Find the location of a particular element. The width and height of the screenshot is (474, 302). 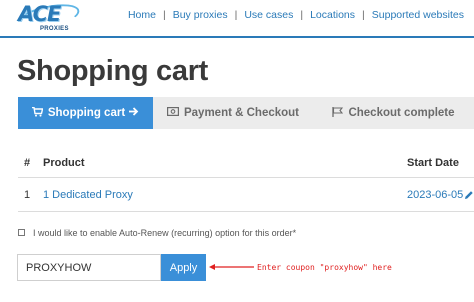

column-header-number: # is located at coordinates (27, 163).